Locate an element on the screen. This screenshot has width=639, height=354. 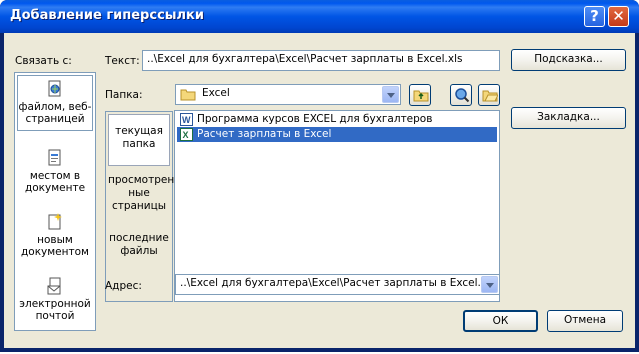
address-label: Адрес: is located at coordinates (123, 286).